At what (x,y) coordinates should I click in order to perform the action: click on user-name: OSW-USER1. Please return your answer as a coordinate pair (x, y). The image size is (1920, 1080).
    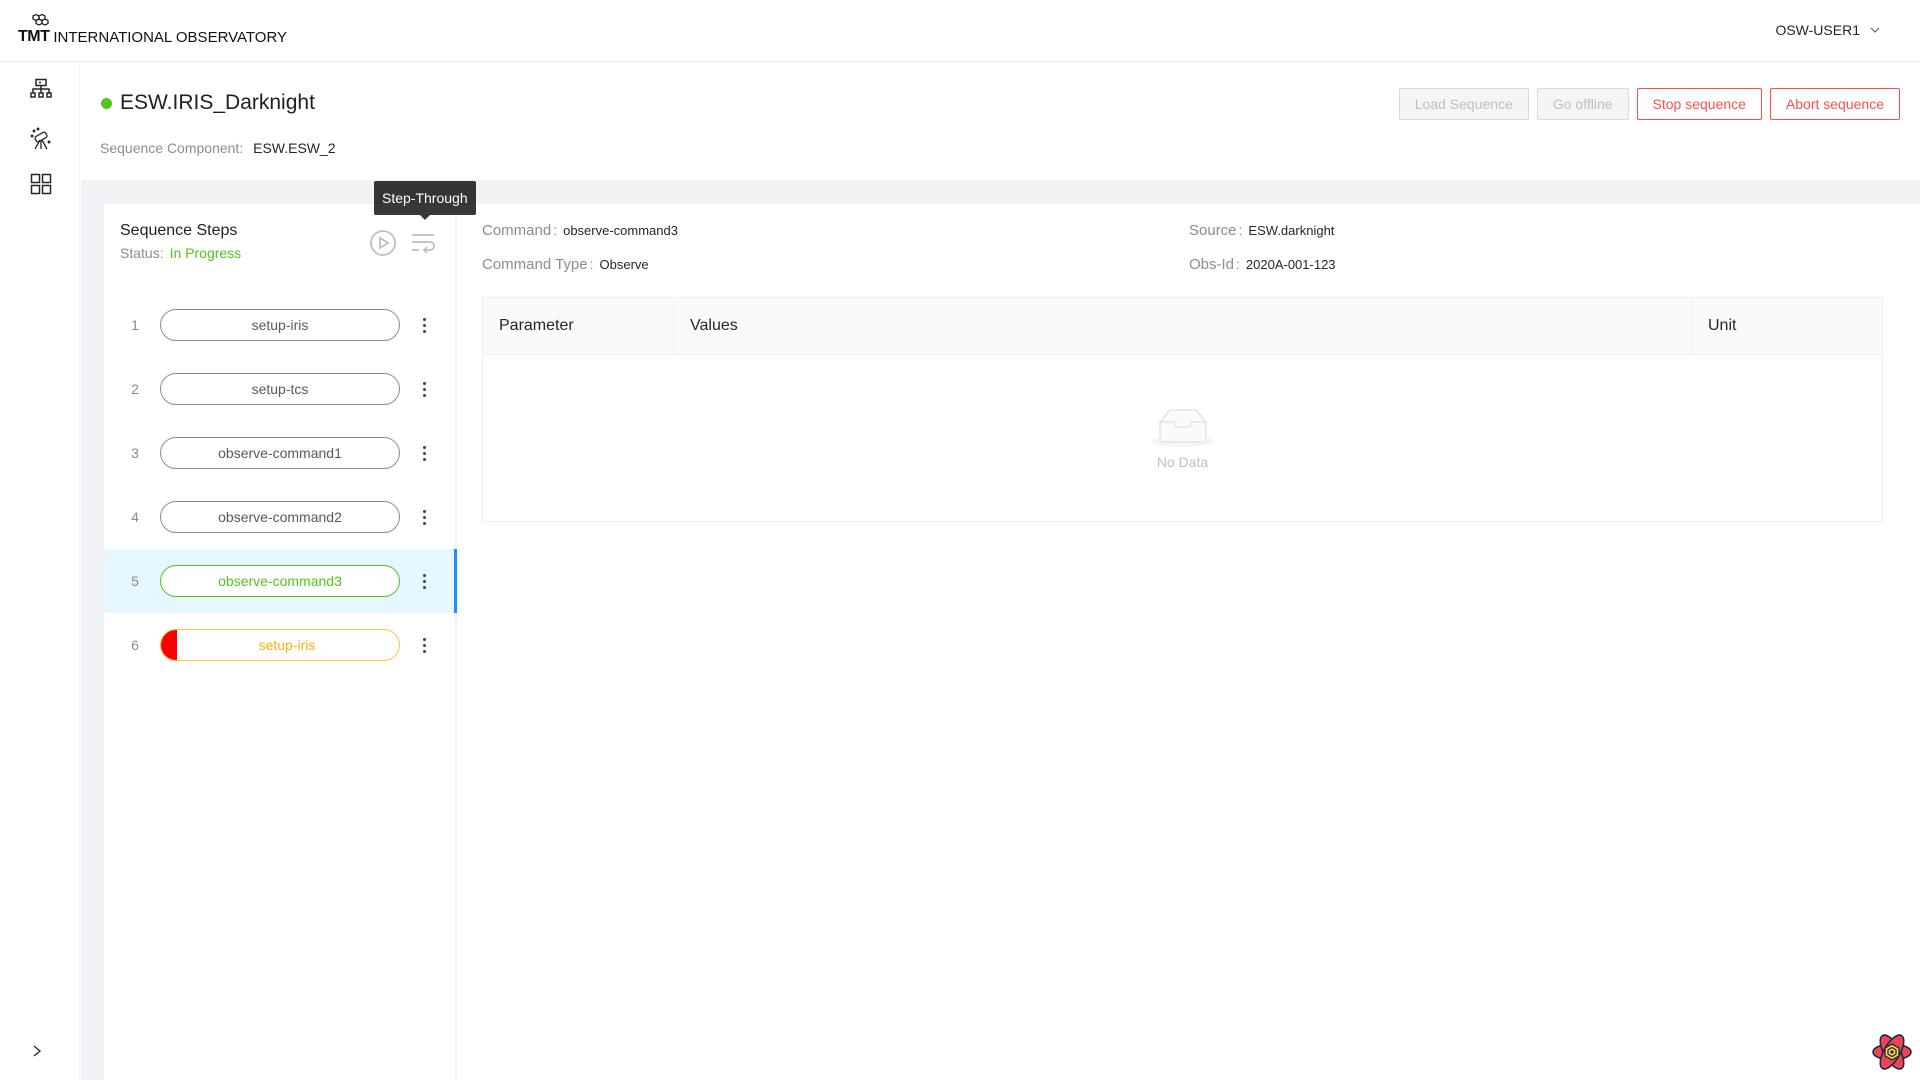
    Looking at the image, I should click on (1817, 30).